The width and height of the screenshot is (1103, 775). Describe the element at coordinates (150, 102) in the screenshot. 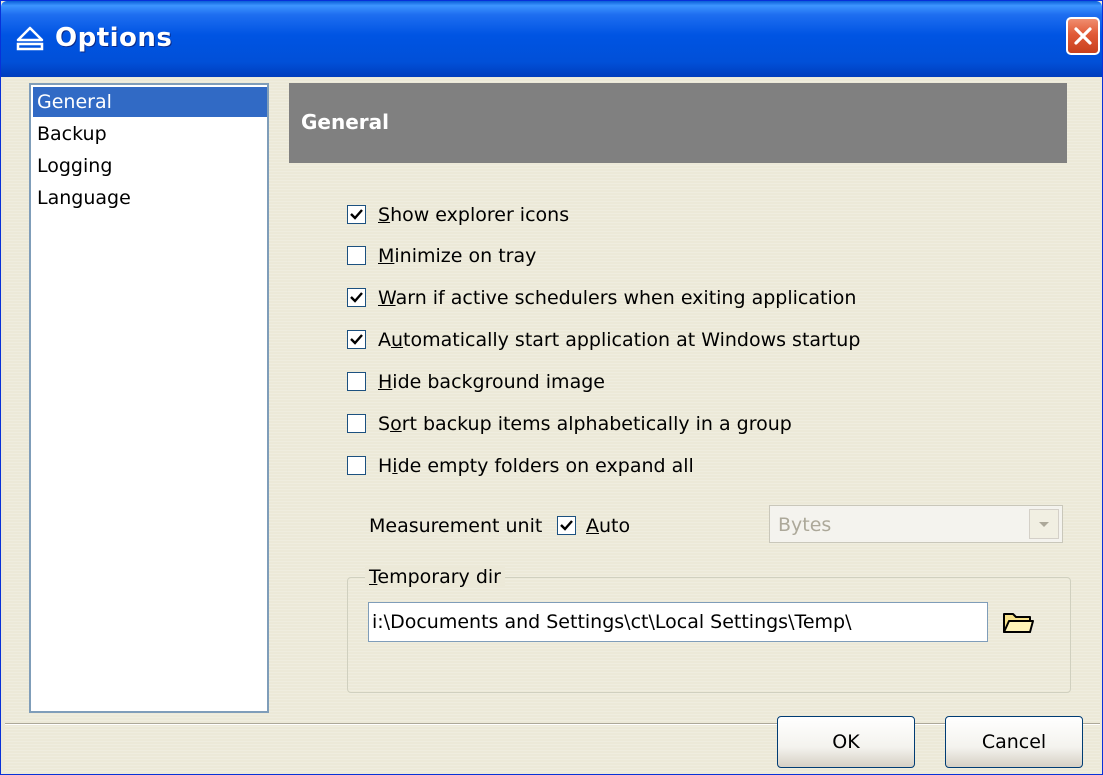

I see `nav-item-general: General` at that location.